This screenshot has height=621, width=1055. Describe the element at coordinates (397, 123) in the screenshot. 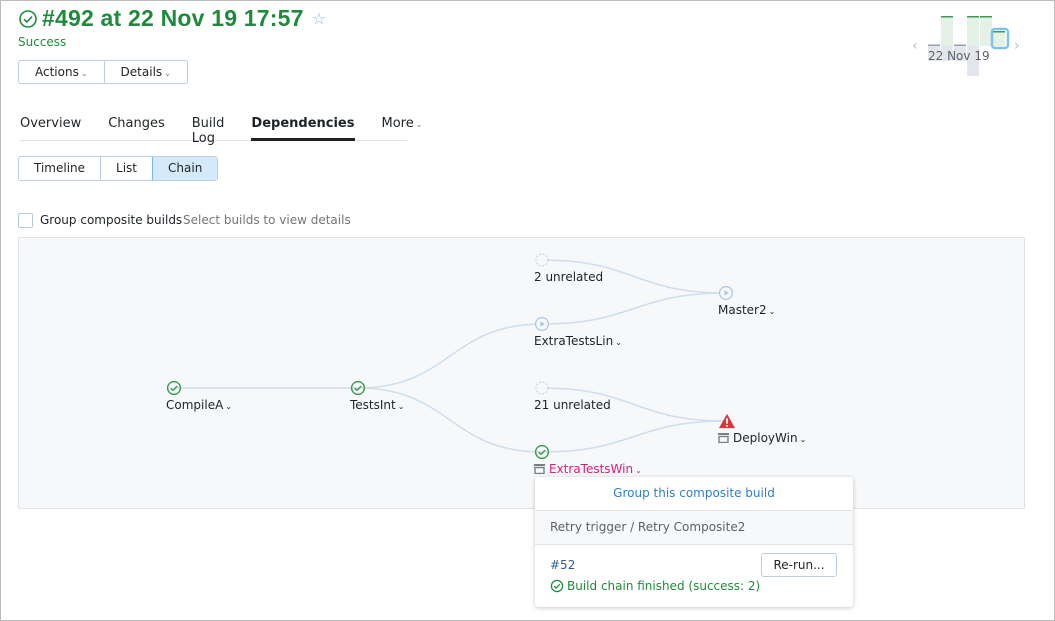

I see `tab-label: More` at that location.